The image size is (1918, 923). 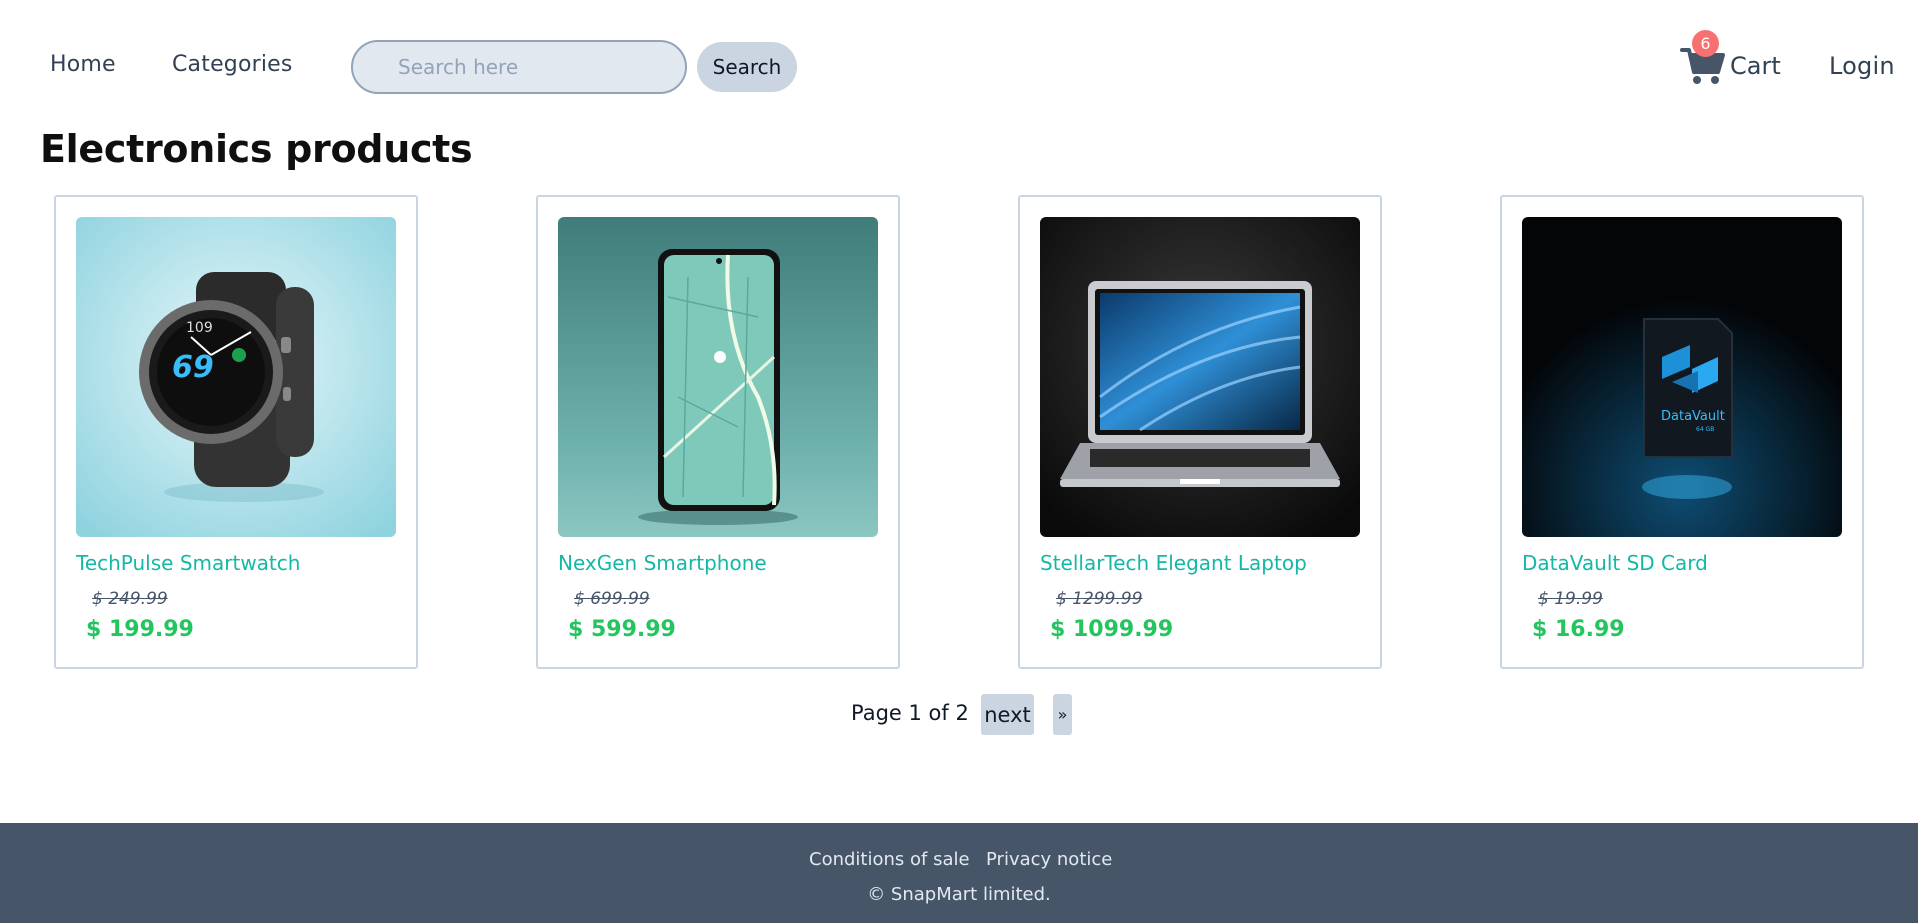 What do you see at coordinates (199, 328) in the screenshot?
I see `svg-text: 109` at bounding box center [199, 328].